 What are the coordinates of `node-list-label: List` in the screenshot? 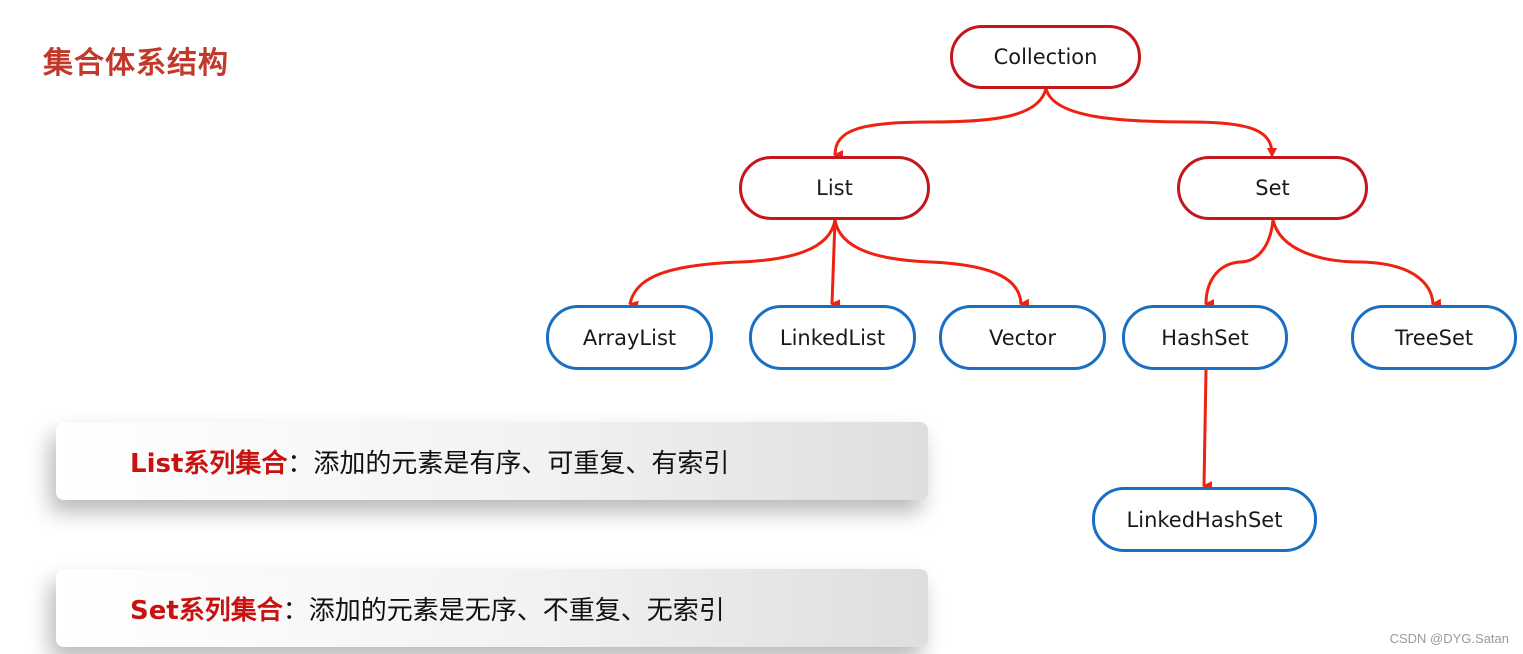 It's located at (834, 188).